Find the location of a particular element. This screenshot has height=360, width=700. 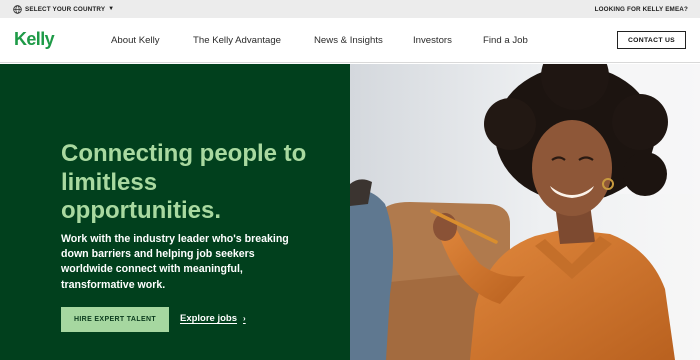

country-selector: SELECT YOUR COUNTRY ▼ is located at coordinates (64, 9).